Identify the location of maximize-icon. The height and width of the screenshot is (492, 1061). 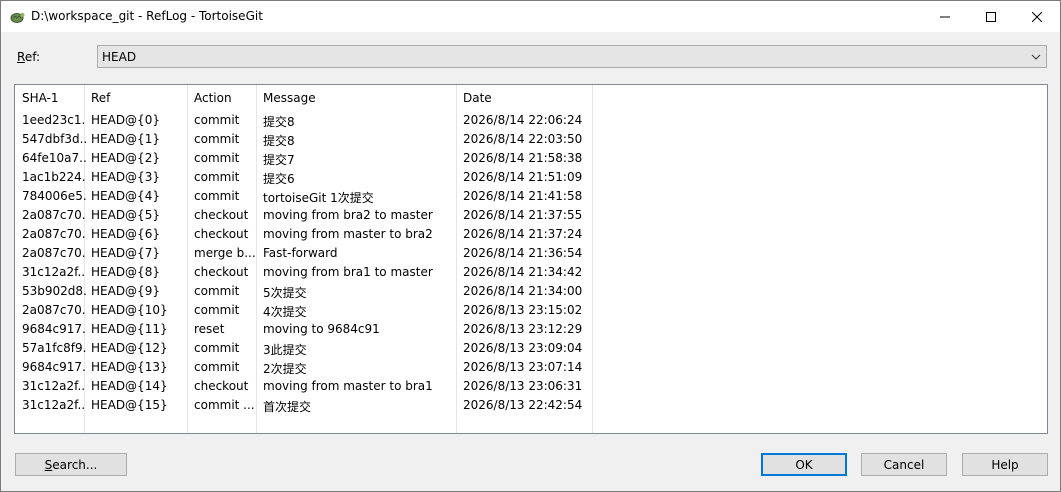
(991, 16).